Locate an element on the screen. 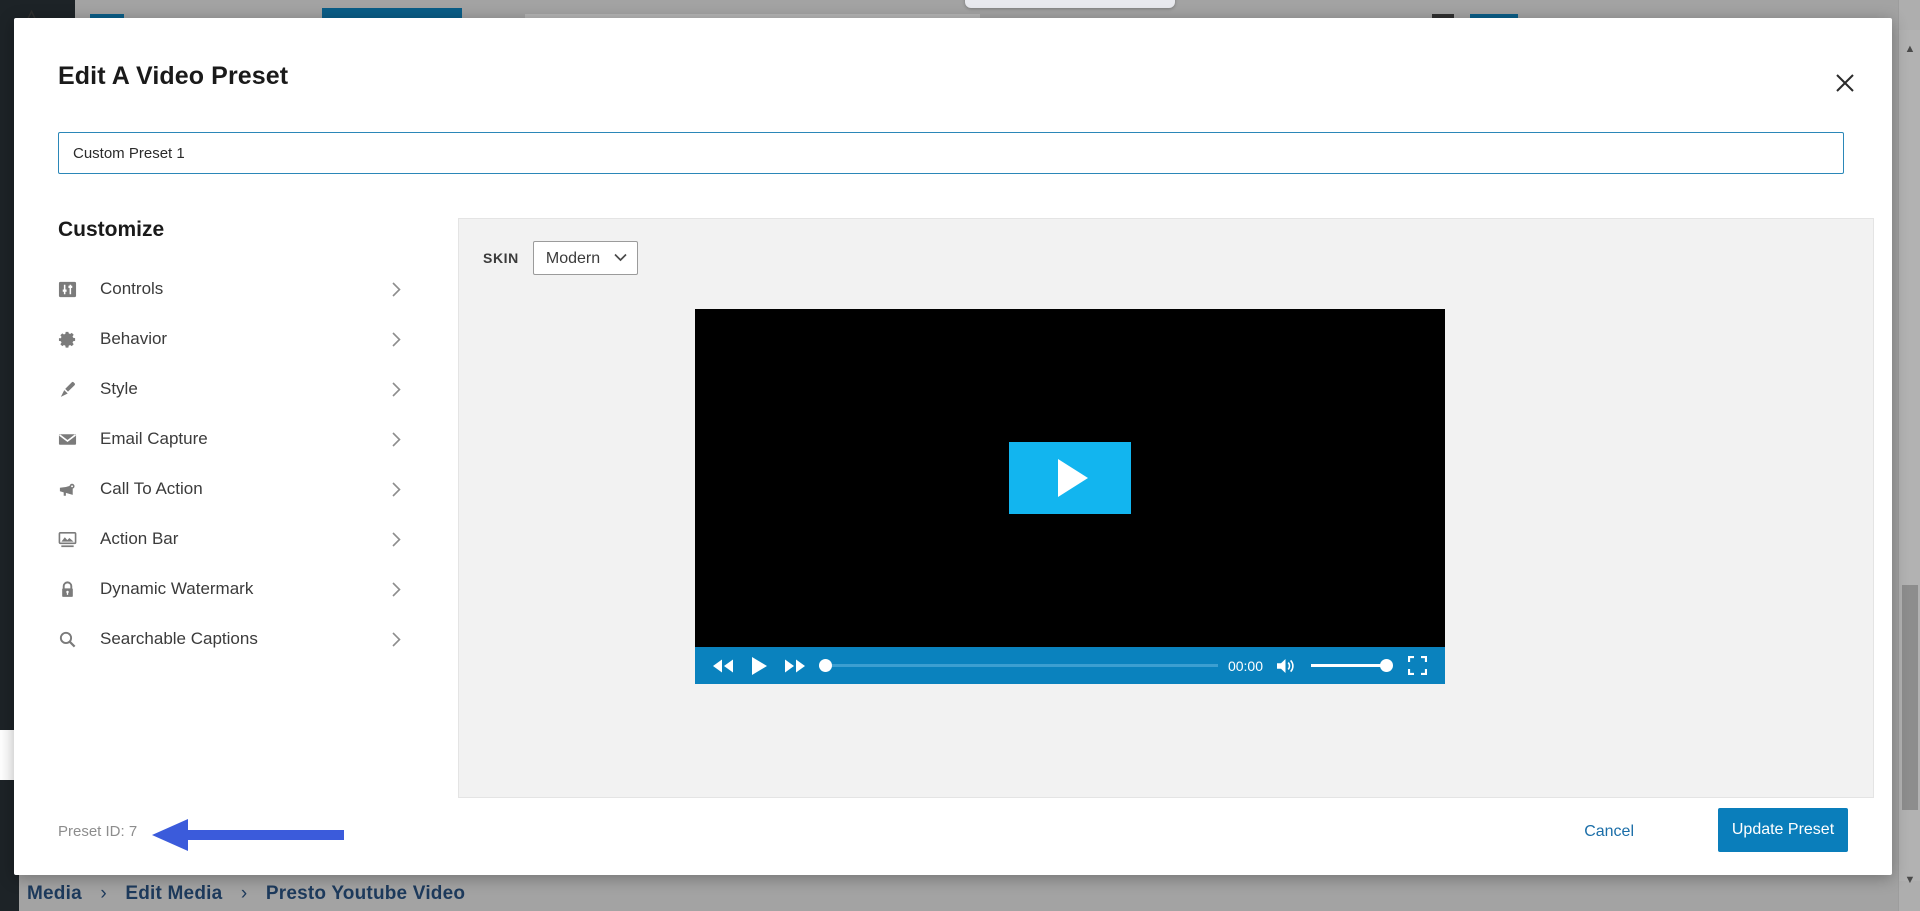  progress-track is located at coordinates (1018, 665).